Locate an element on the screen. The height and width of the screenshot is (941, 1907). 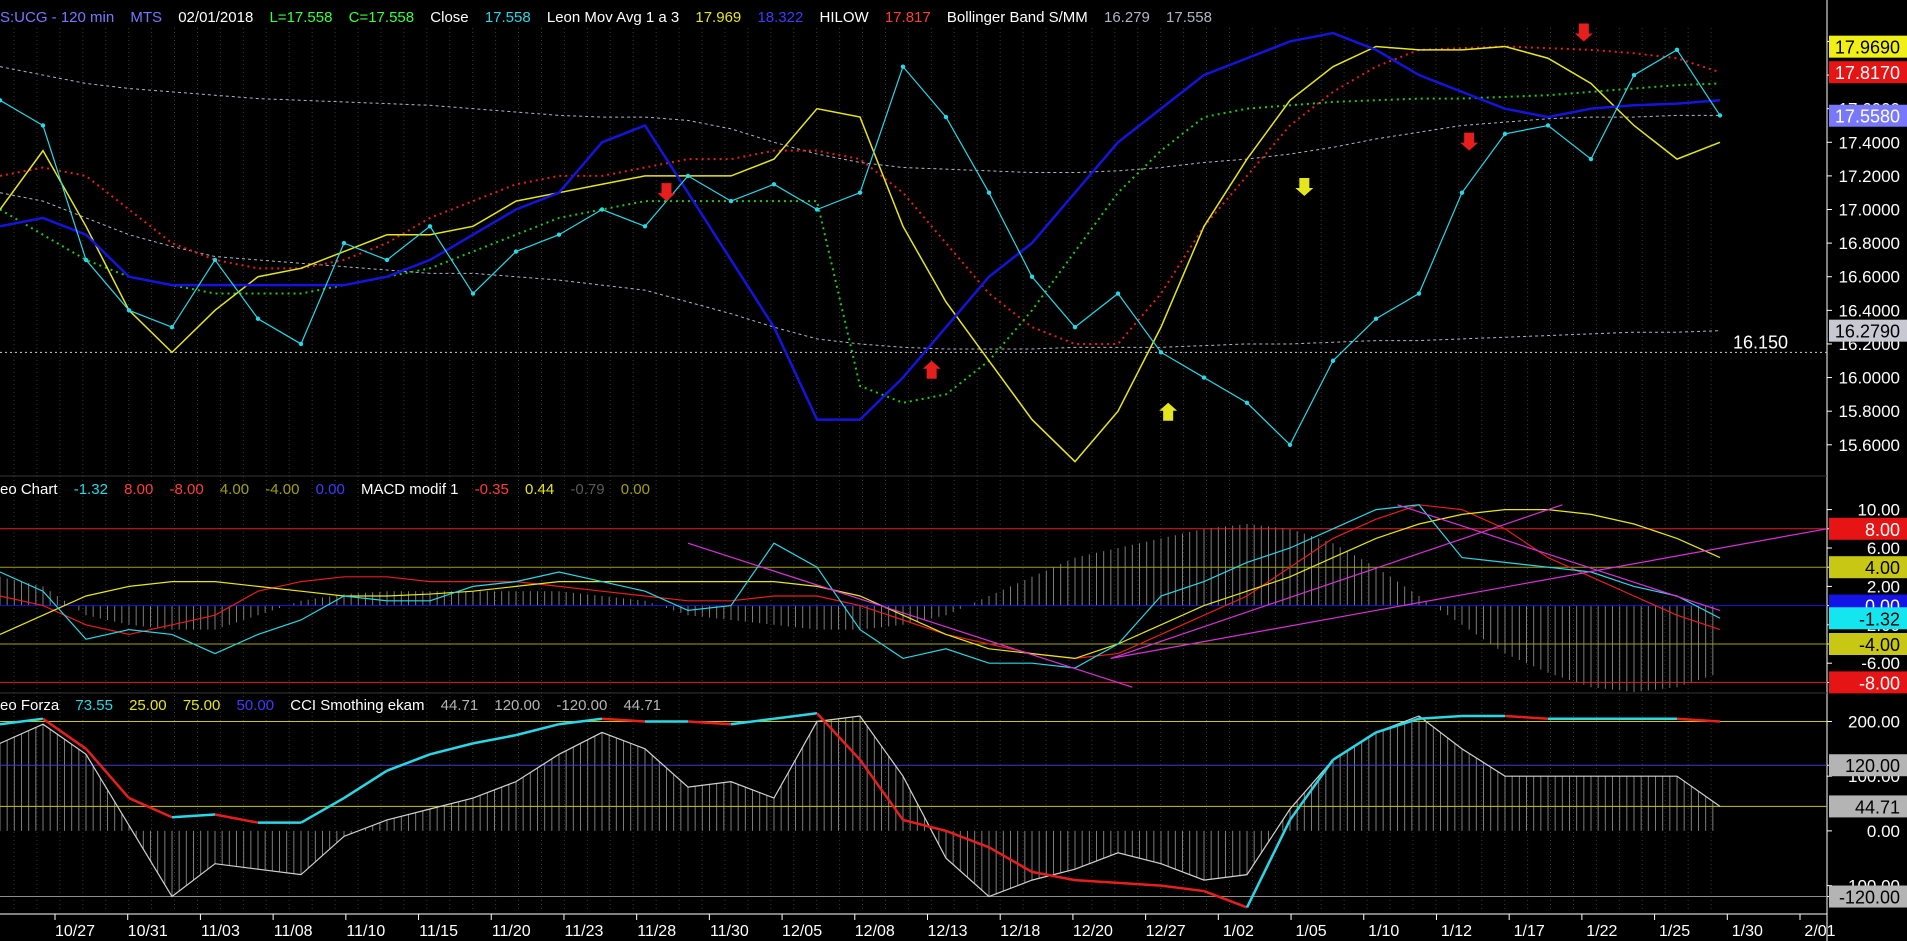
date-tick-label: 1/22 is located at coordinates (1601, 931).